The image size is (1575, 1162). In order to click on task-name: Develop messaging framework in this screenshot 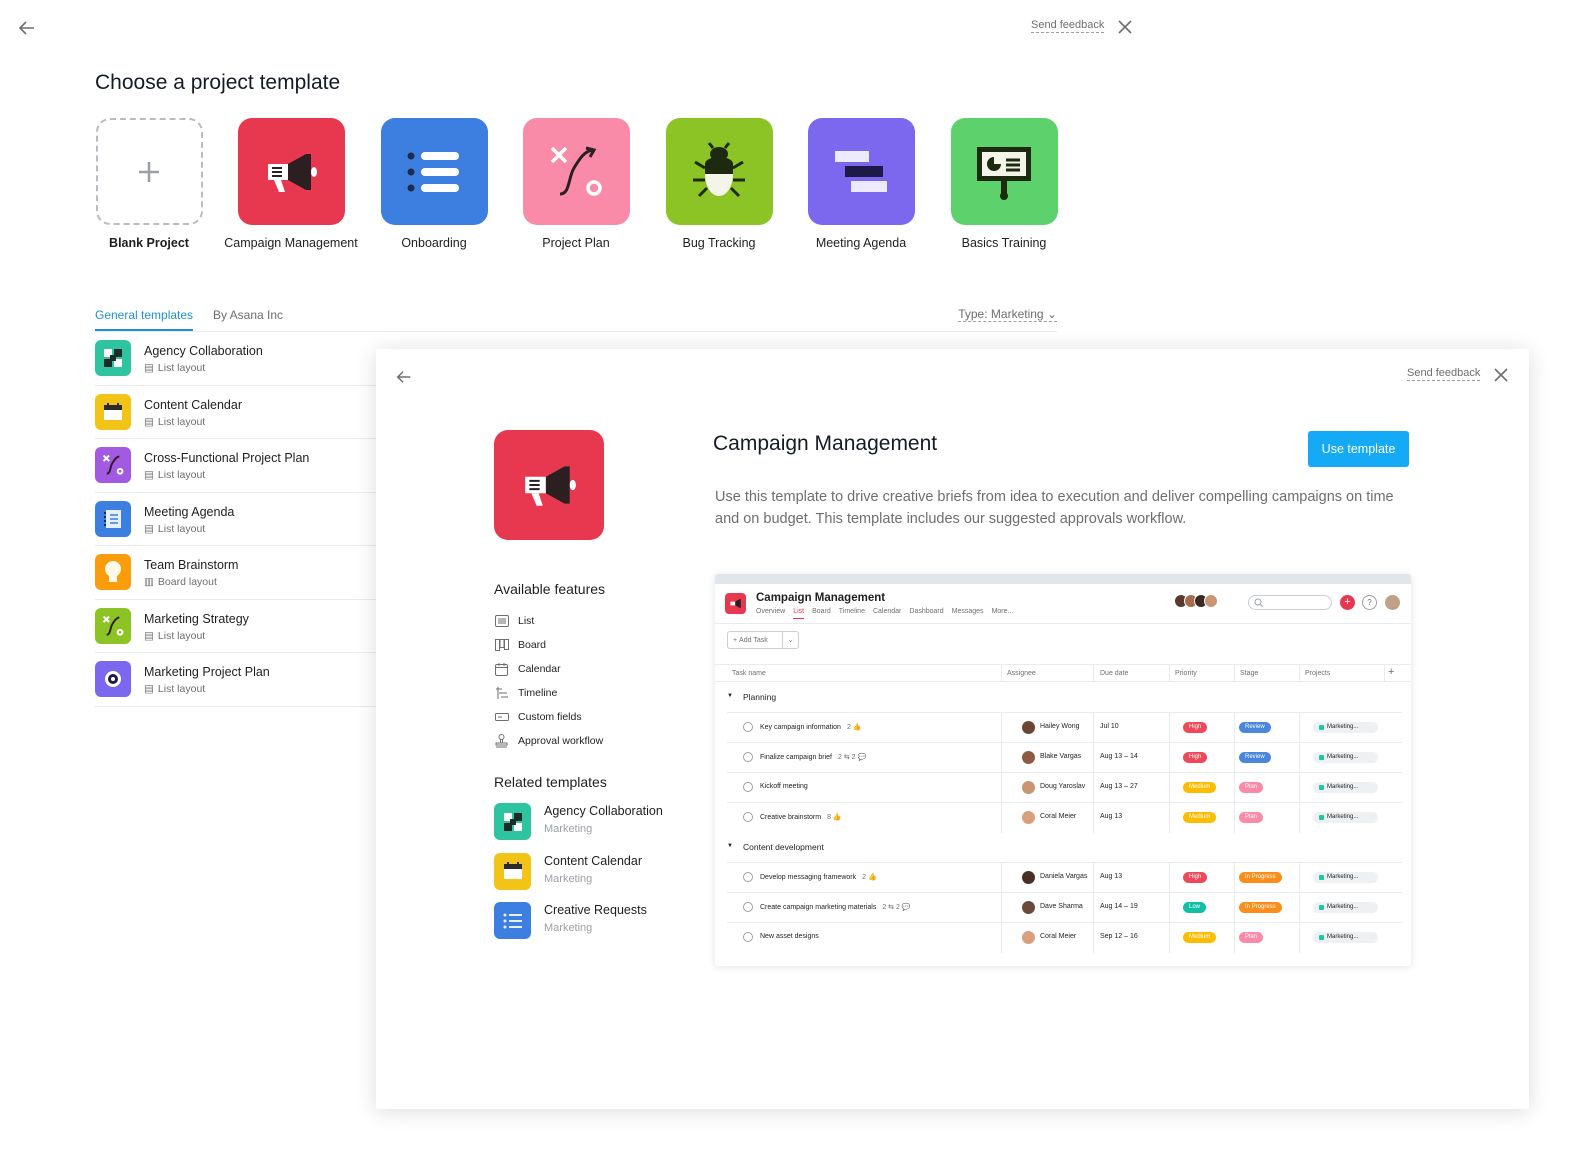, I will do `click(808, 877)`.